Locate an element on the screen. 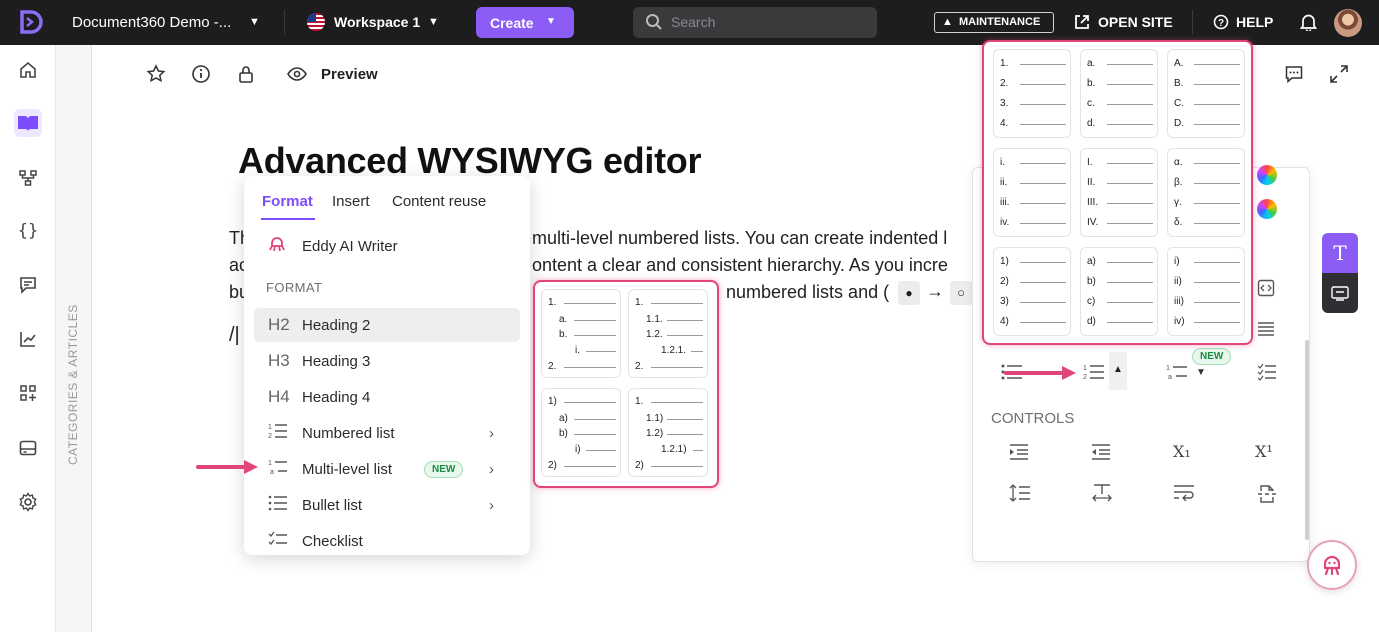 This screenshot has width=1379, height=632. outdent-icon is located at coordinates (1101, 454).